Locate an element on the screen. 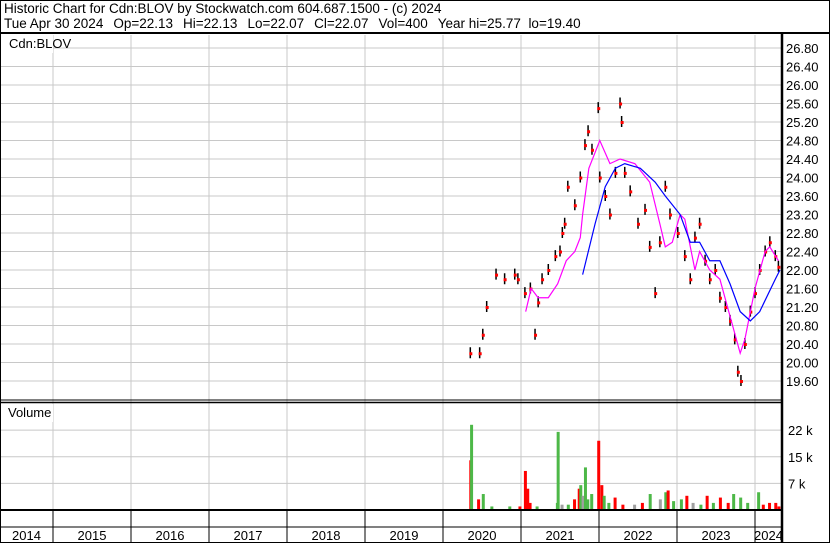  price-tick-label: 22.80 is located at coordinates (802, 233).